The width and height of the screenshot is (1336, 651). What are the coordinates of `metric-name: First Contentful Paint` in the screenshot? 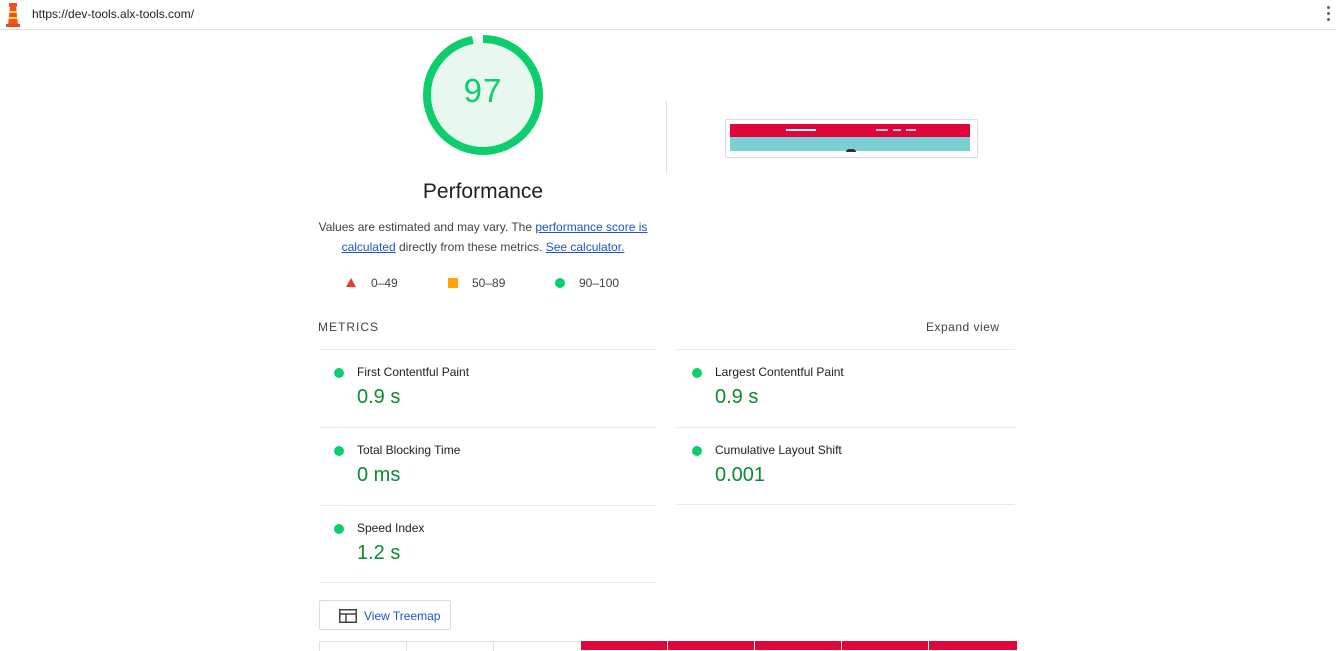 It's located at (413, 372).